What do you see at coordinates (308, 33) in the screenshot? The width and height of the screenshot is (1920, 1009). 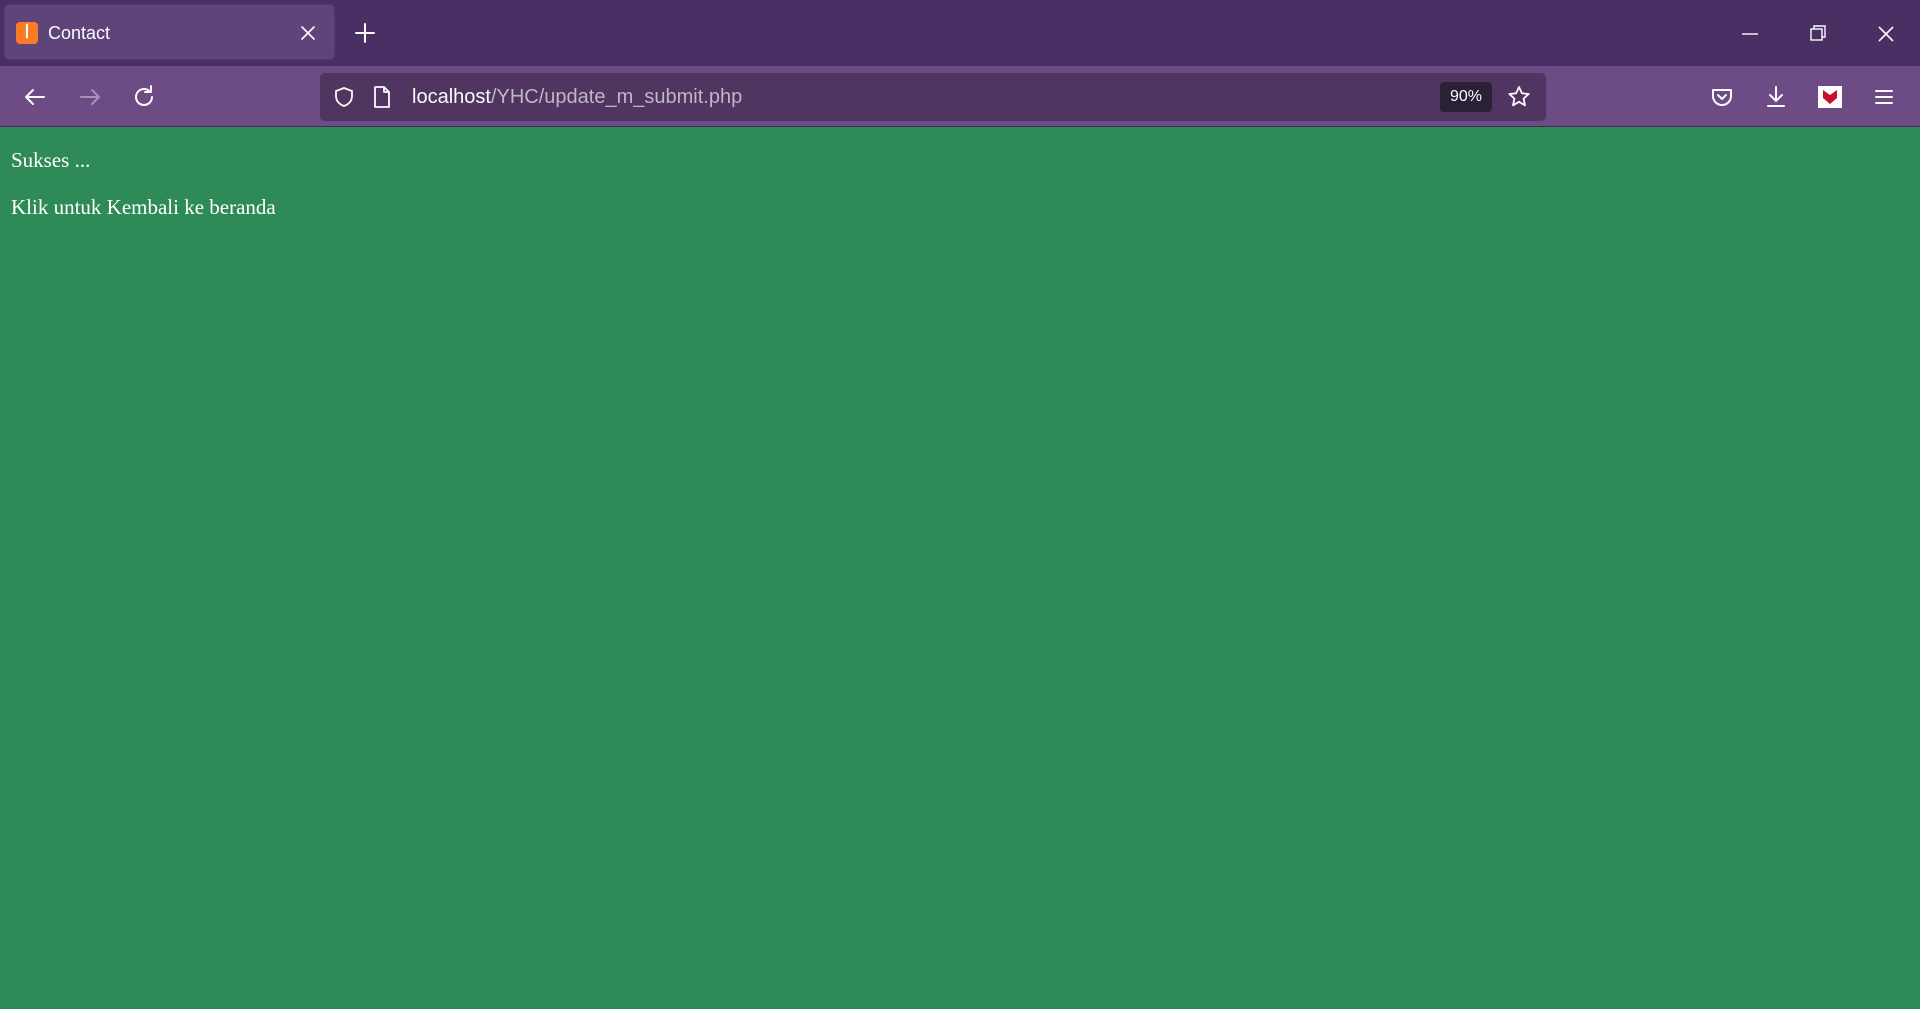 I see `tab-close-icon` at bounding box center [308, 33].